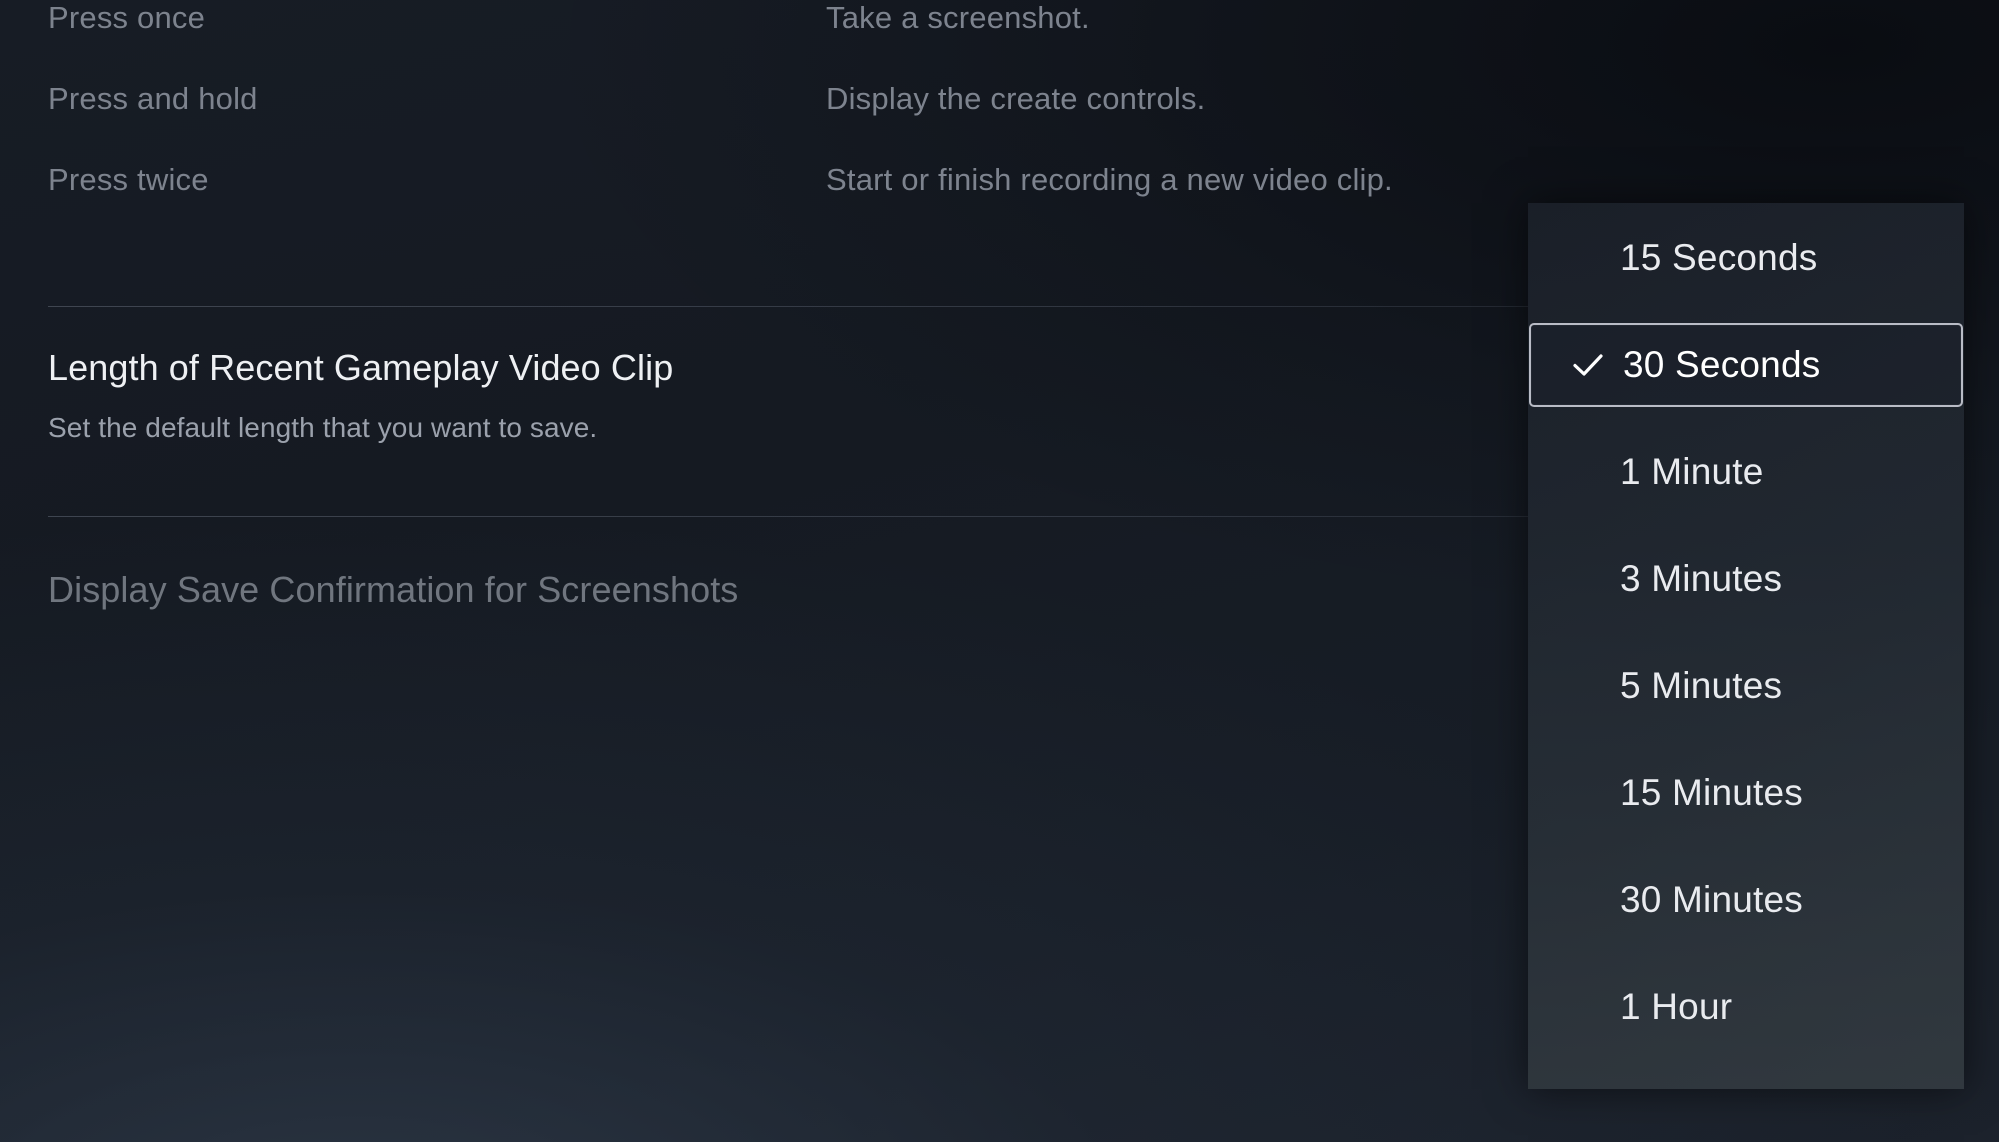 This screenshot has height=1142, width=1999. I want to click on check-icon, so click(1588, 365).